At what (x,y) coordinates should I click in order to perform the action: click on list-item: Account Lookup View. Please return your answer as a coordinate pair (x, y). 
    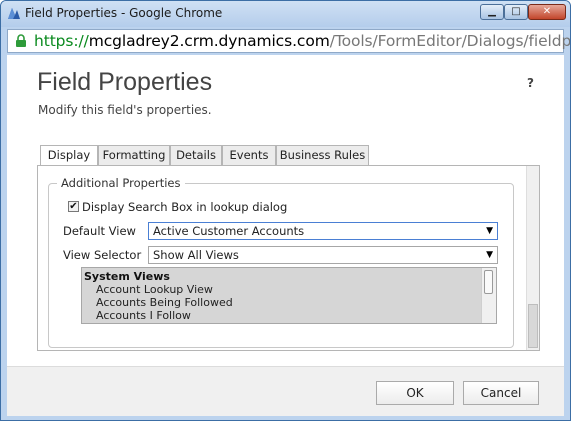
    Looking at the image, I should click on (154, 289).